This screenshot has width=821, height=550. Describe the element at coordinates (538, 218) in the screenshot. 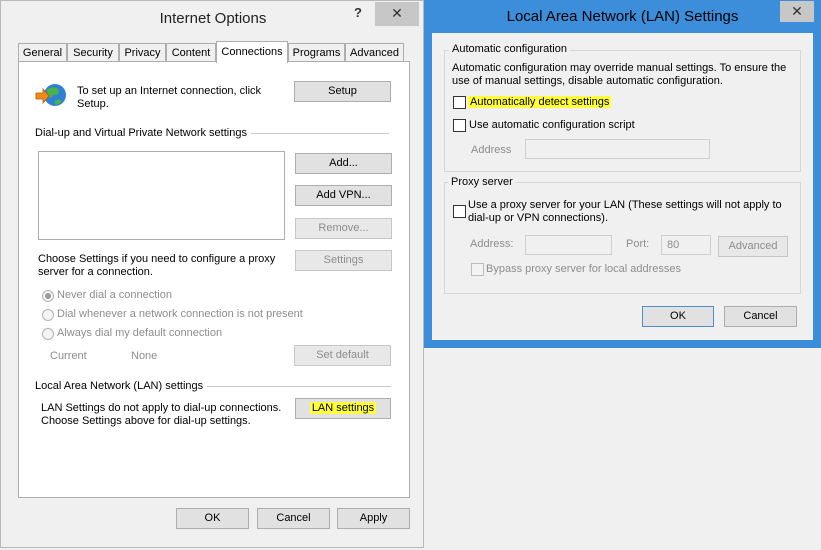

I see `use-proxy-label-line-2: dial-up or VPN connections).` at that location.